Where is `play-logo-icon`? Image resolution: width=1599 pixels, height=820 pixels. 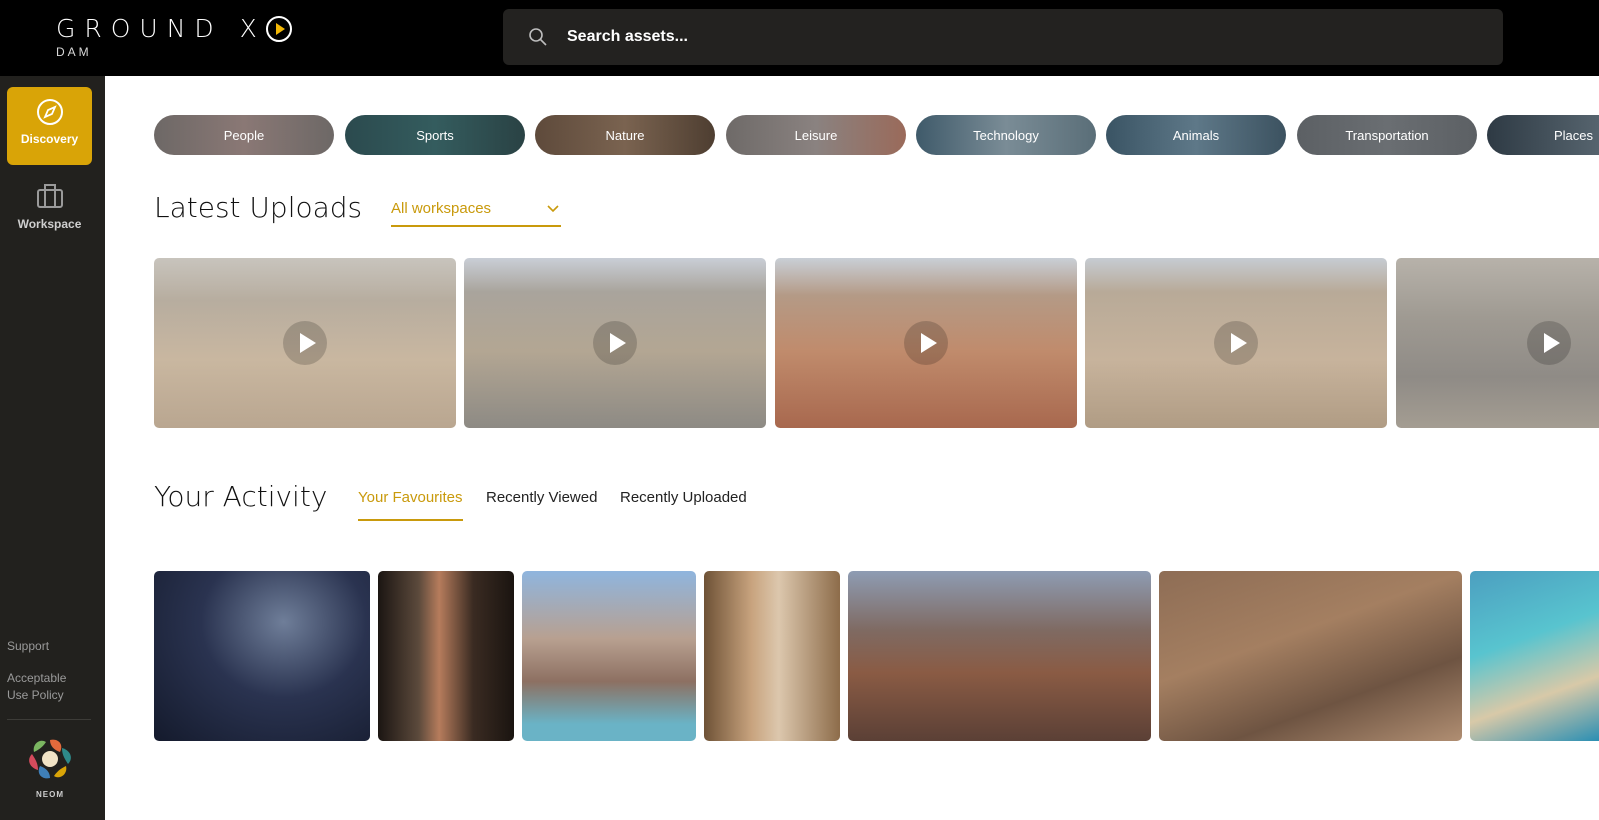 play-logo-icon is located at coordinates (278, 28).